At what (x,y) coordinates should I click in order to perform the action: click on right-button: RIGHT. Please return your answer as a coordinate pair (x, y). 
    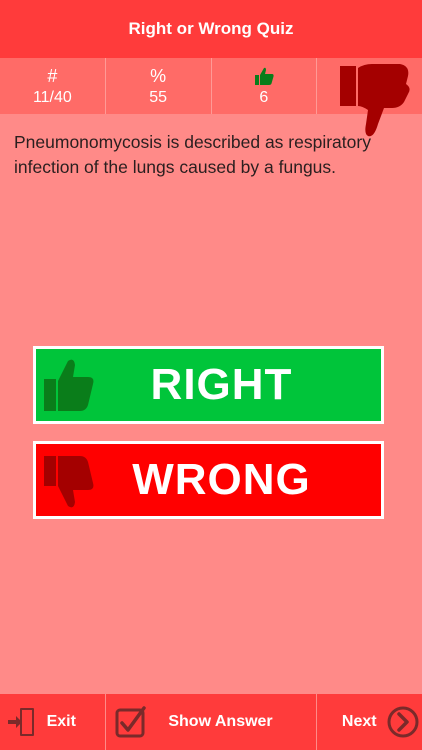
    Looking at the image, I should click on (208, 385).